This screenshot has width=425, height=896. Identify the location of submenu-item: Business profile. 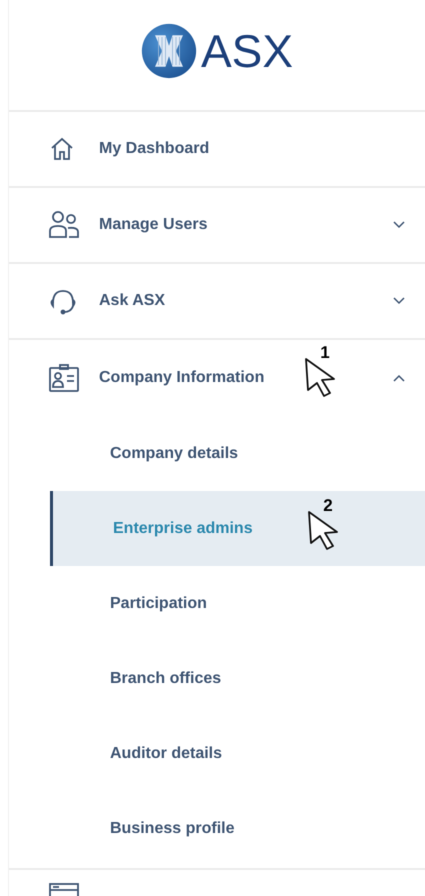
(237, 828).